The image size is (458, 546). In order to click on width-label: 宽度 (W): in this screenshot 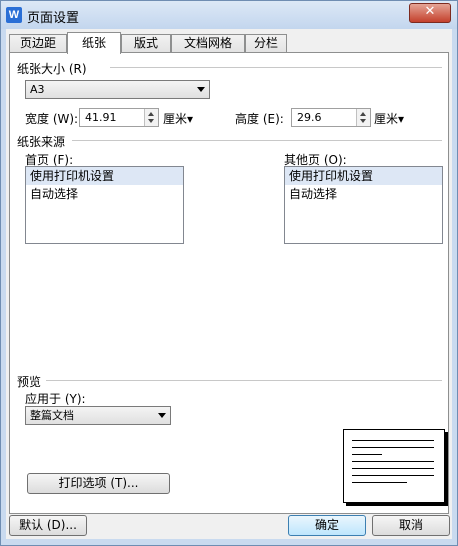, I will do `click(52, 119)`.